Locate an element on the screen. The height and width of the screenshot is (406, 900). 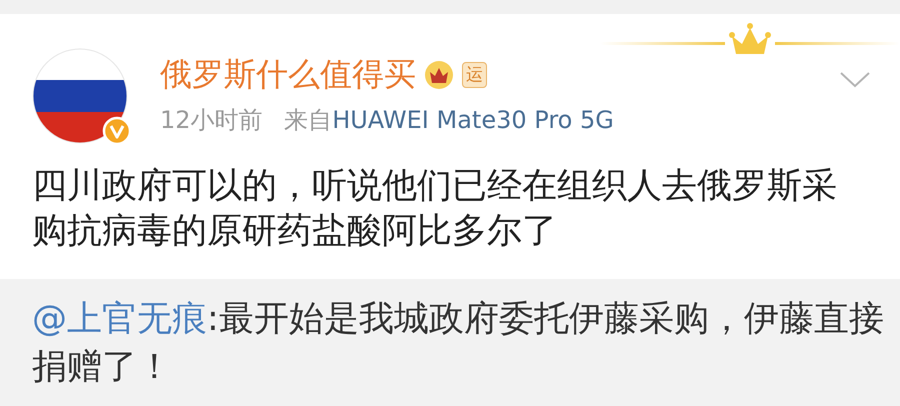
post-time: 12小时前 is located at coordinates (211, 120).